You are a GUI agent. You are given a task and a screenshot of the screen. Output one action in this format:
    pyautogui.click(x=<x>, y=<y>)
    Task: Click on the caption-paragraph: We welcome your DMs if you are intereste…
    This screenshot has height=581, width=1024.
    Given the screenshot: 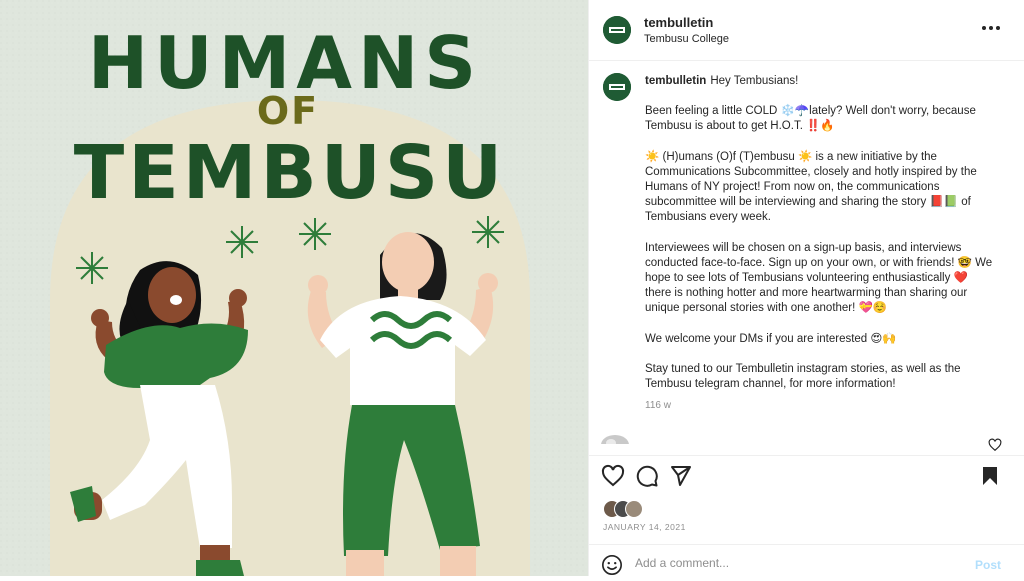 What is the action you would take?
    pyautogui.click(x=771, y=338)
    